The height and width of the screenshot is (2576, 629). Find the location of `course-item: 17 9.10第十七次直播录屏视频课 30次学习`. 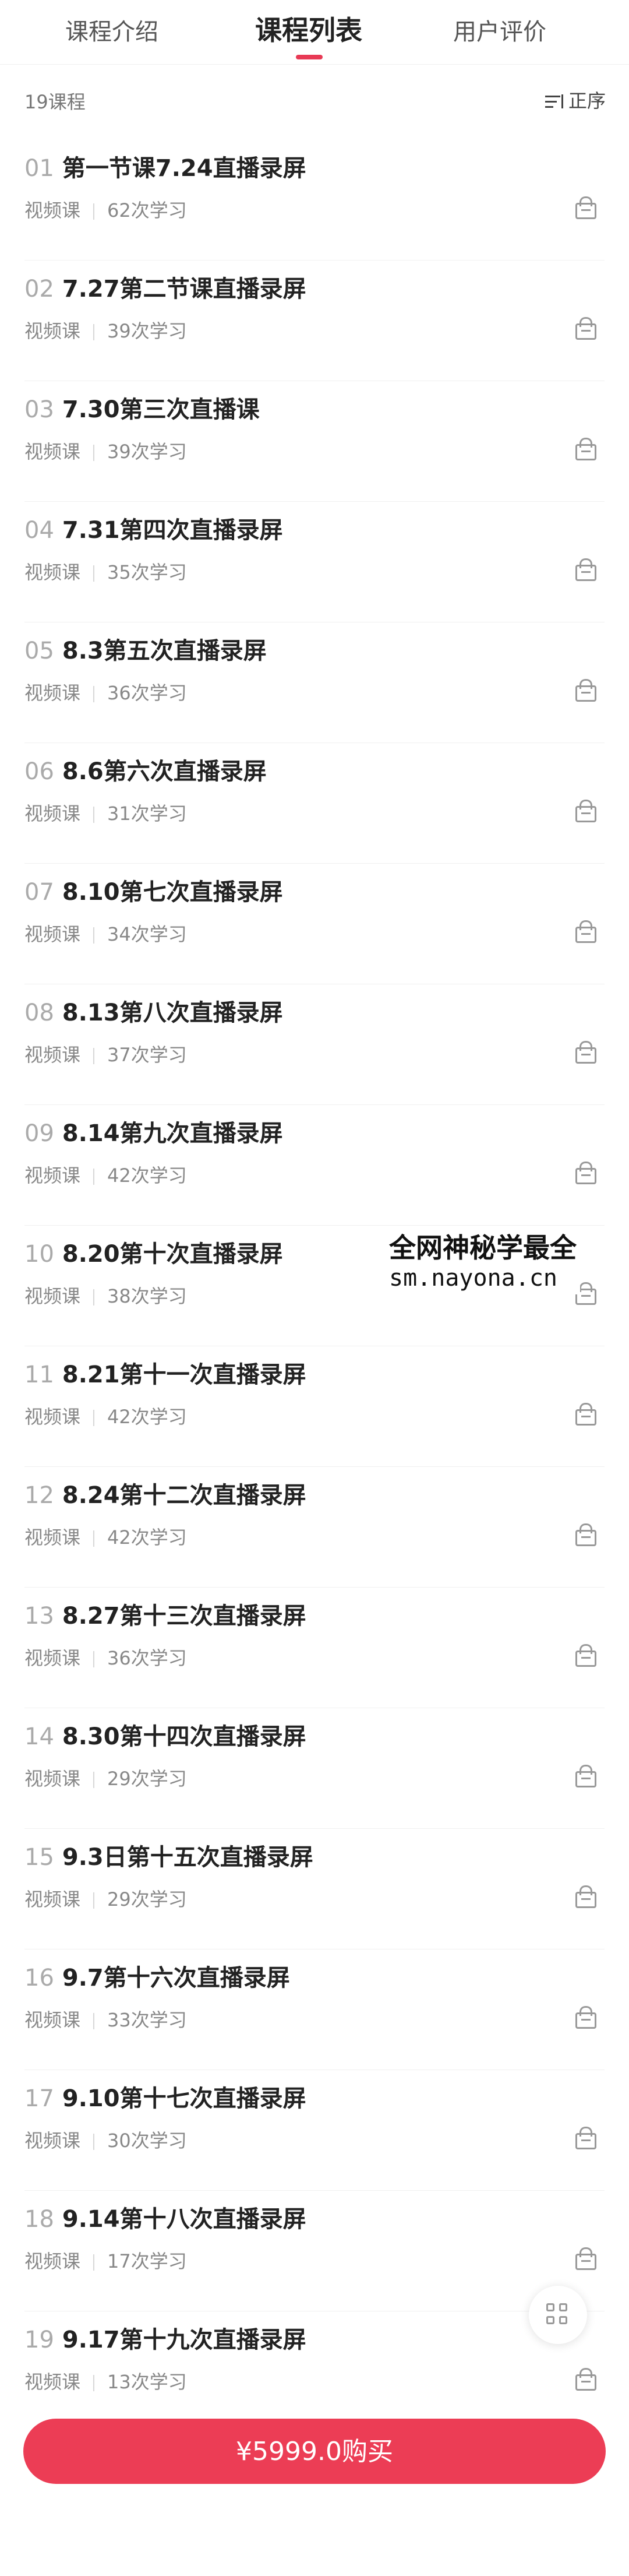

course-item: 17 9.10第十七次直播录屏视频课 30次学习 is located at coordinates (314, 2131).